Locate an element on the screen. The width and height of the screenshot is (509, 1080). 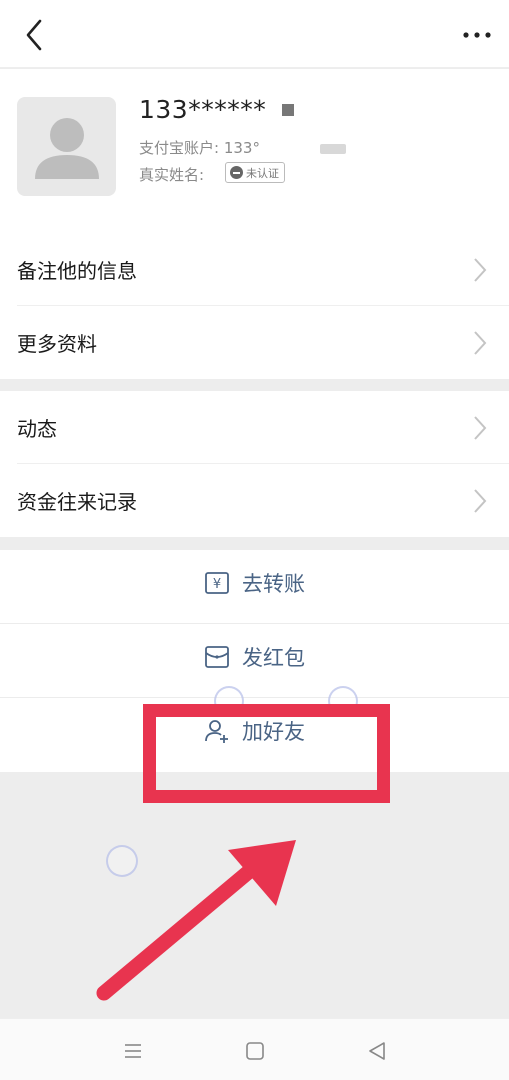
alipay-account-fragment: ° is located at coordinates (256, 148).